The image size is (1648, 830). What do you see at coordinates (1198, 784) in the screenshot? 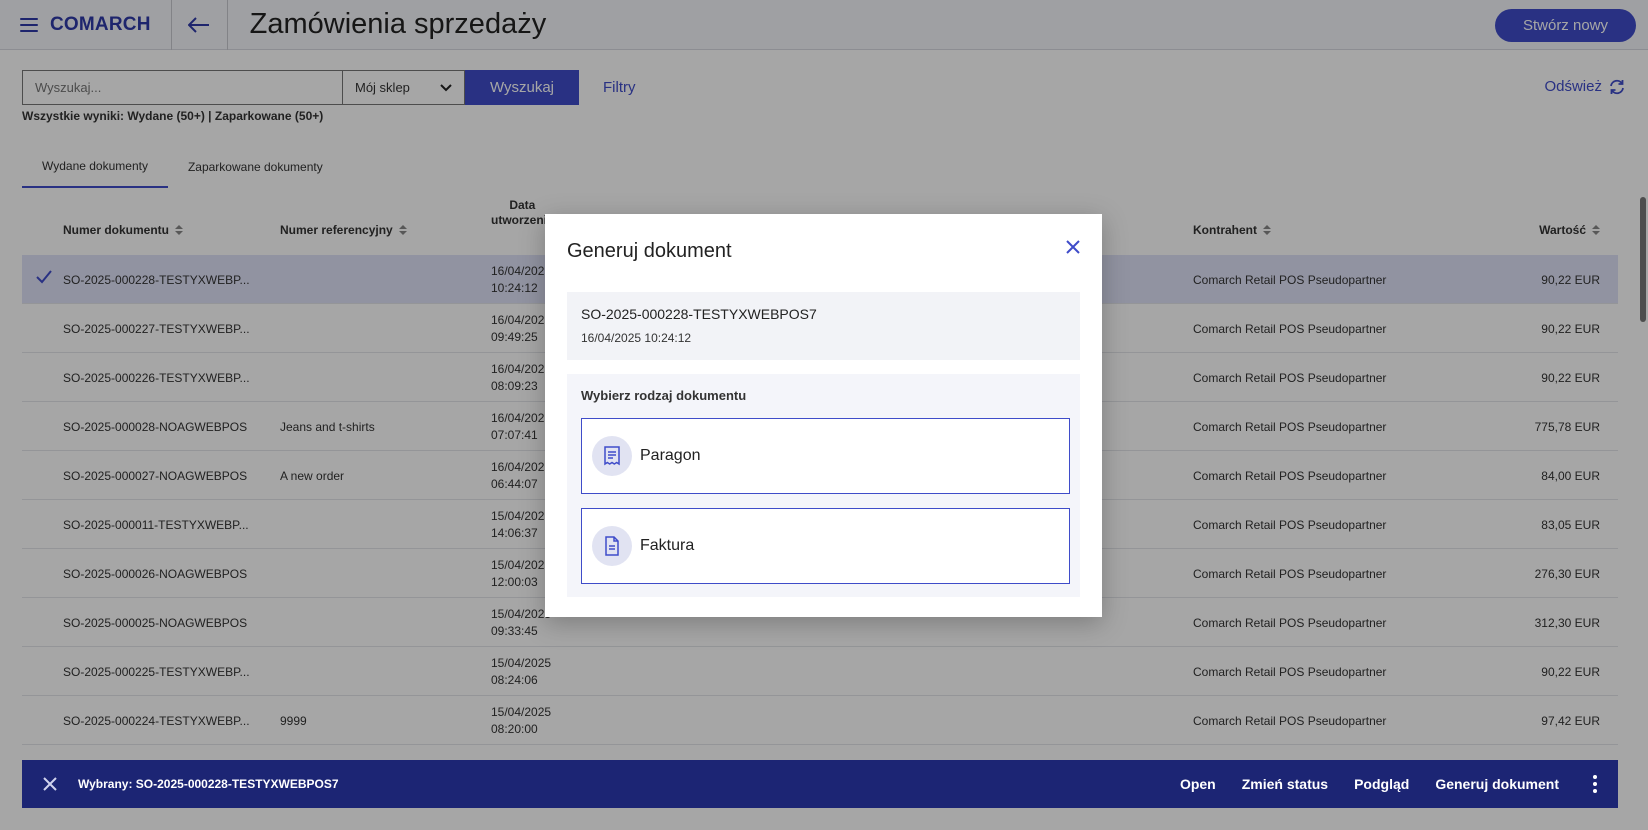
I see `open-button: Open` at bounding box center [1198, 784].